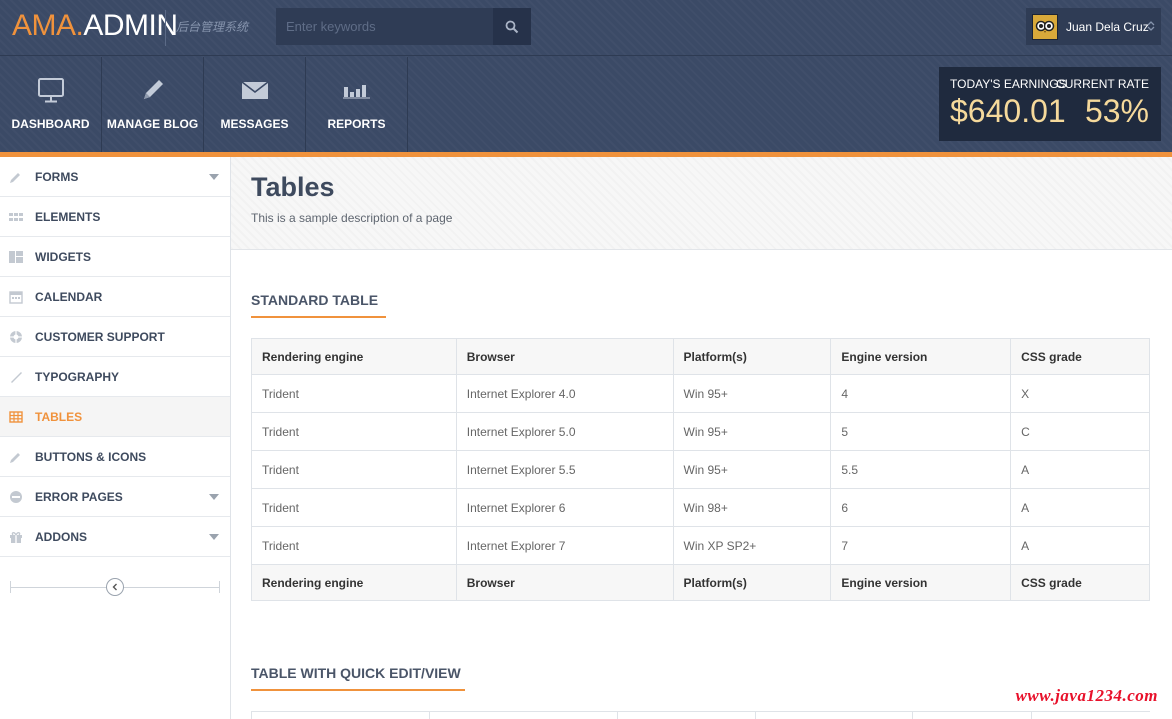 Image resolution: width=1172 pixels, height=719 pixels. What do you see at coordinates (50, 90) in the screenshot?
I see `monitor-icon` at bounding box center [50, 90].